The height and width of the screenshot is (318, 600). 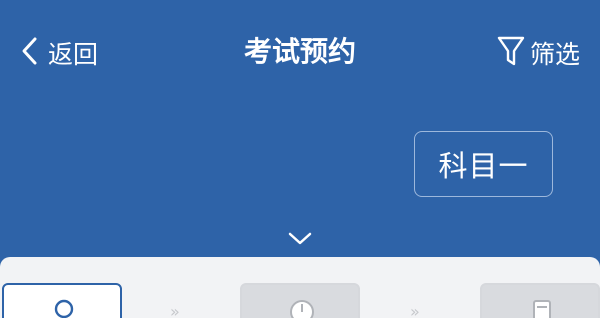 I want to click on subject-selector-button: 科目一, so click(x=483, y=164).